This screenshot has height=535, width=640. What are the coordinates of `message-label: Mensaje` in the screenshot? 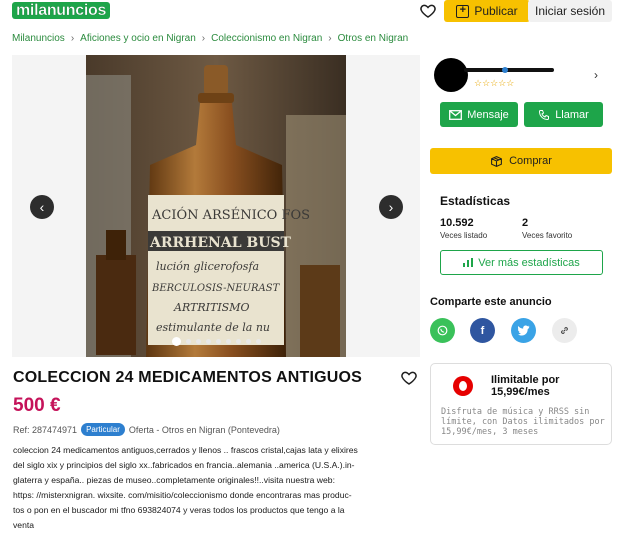 It's located at (488, 114).